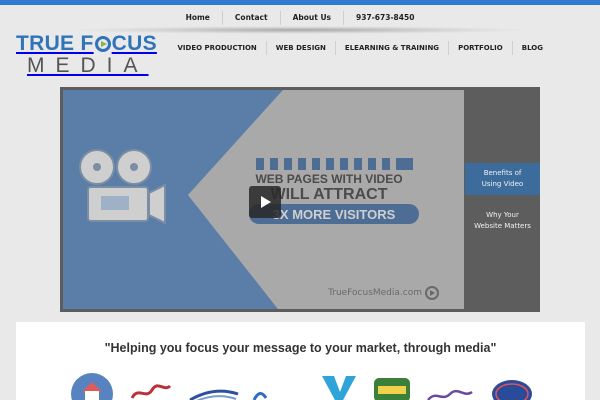  What do you see at coordinates (392, 386) in the screenshot?
I see `final-logo-icon` at bounding box center [392, 386].